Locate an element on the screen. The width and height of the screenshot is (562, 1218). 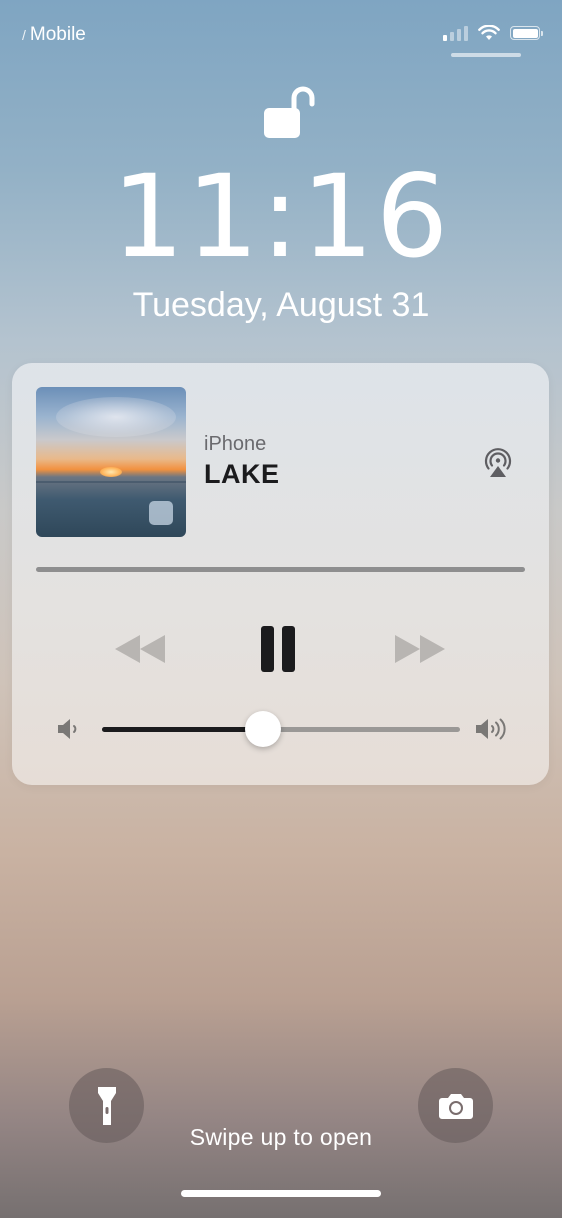
volume-slider is located at coordinates (281, 729).